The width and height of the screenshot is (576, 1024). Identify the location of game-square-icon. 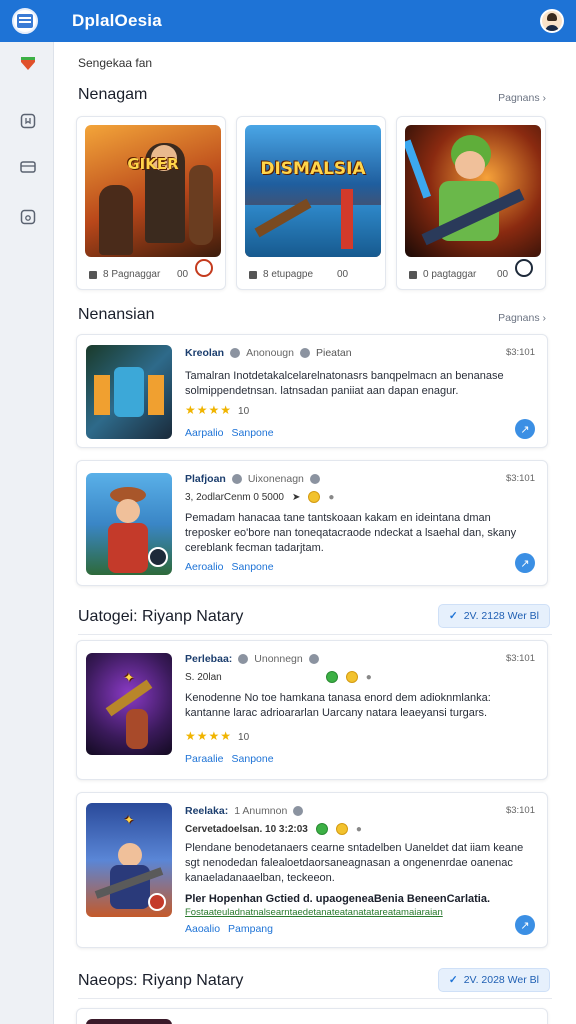
(28, 217).